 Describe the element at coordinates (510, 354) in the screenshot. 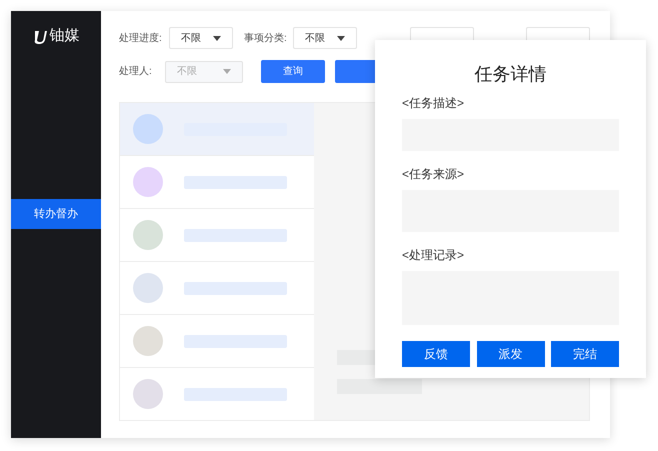

I see `dialog-button: 派发` at that location.